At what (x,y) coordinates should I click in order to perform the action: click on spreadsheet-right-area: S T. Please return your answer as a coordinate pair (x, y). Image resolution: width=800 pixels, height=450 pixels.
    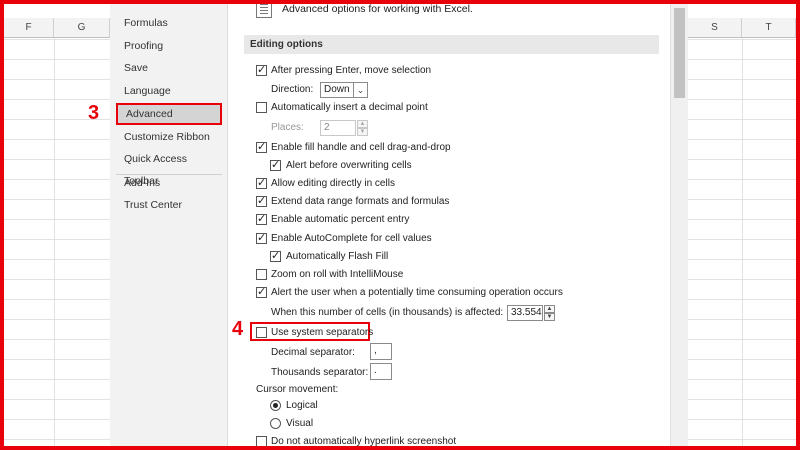
    Looking at the image, I should click on (744, 225).